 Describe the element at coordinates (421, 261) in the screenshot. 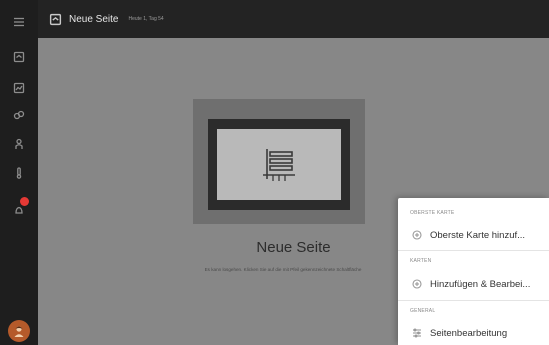

I see `section-header-cards: KARTEN` at that location.